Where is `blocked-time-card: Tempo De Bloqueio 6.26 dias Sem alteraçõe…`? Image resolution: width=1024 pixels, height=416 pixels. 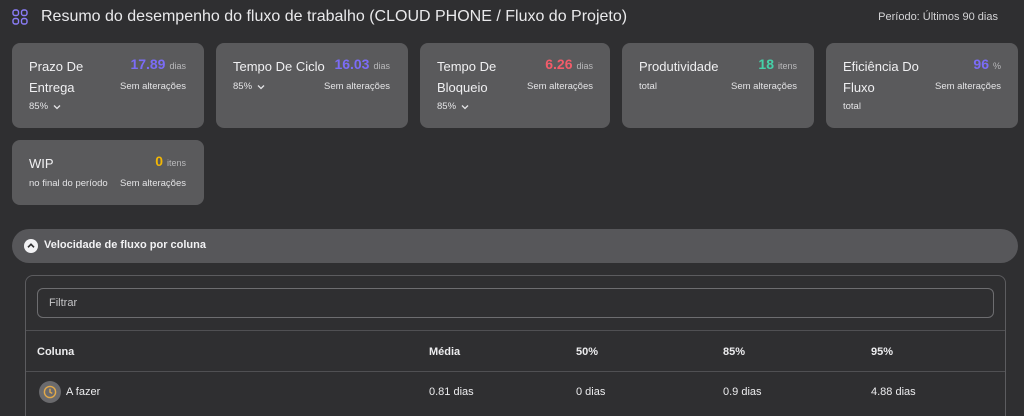
blocked-time-card: Tempo De Bloqueio 6.26 dias Sem alteraçõe… is located at coordinates (515, 85).